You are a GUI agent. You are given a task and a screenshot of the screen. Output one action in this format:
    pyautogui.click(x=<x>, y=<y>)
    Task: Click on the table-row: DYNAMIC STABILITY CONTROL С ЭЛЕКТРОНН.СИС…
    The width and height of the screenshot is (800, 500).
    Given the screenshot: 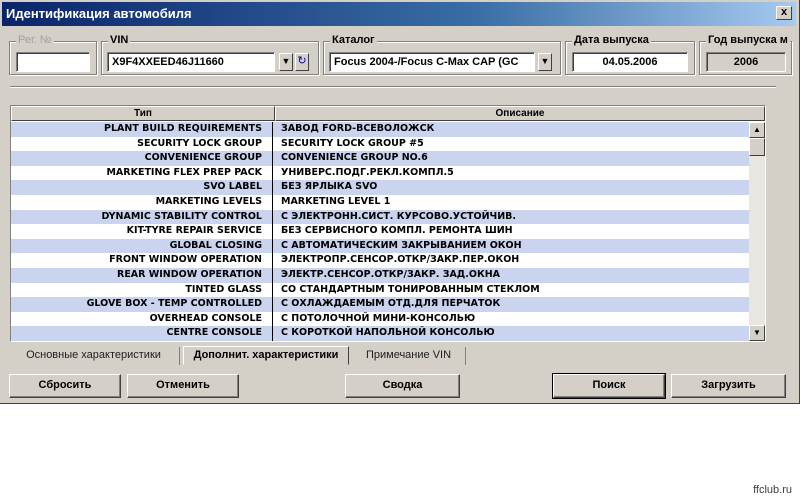 What is the action you would take?
    pyautogui.click(x=380, y=217)
    